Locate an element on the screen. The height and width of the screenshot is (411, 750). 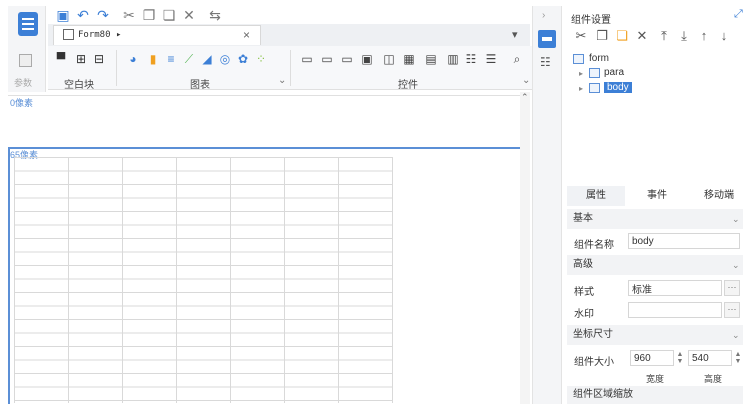
bar-chart-icon: ▮ is located at coordinates (153, 59).